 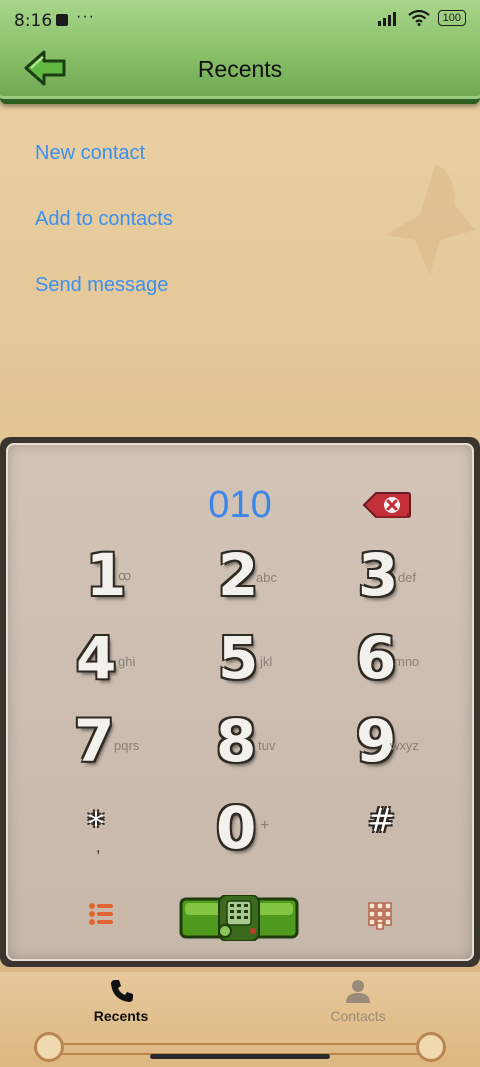 I want to click on key-star: * ,, so click(x=137, y=830).